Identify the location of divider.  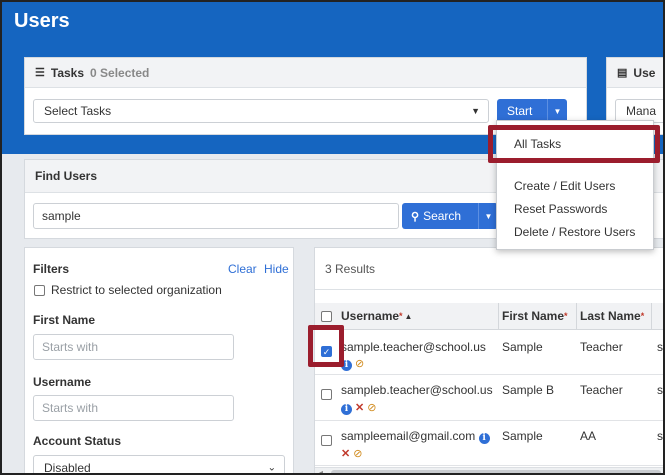
(489, 289).